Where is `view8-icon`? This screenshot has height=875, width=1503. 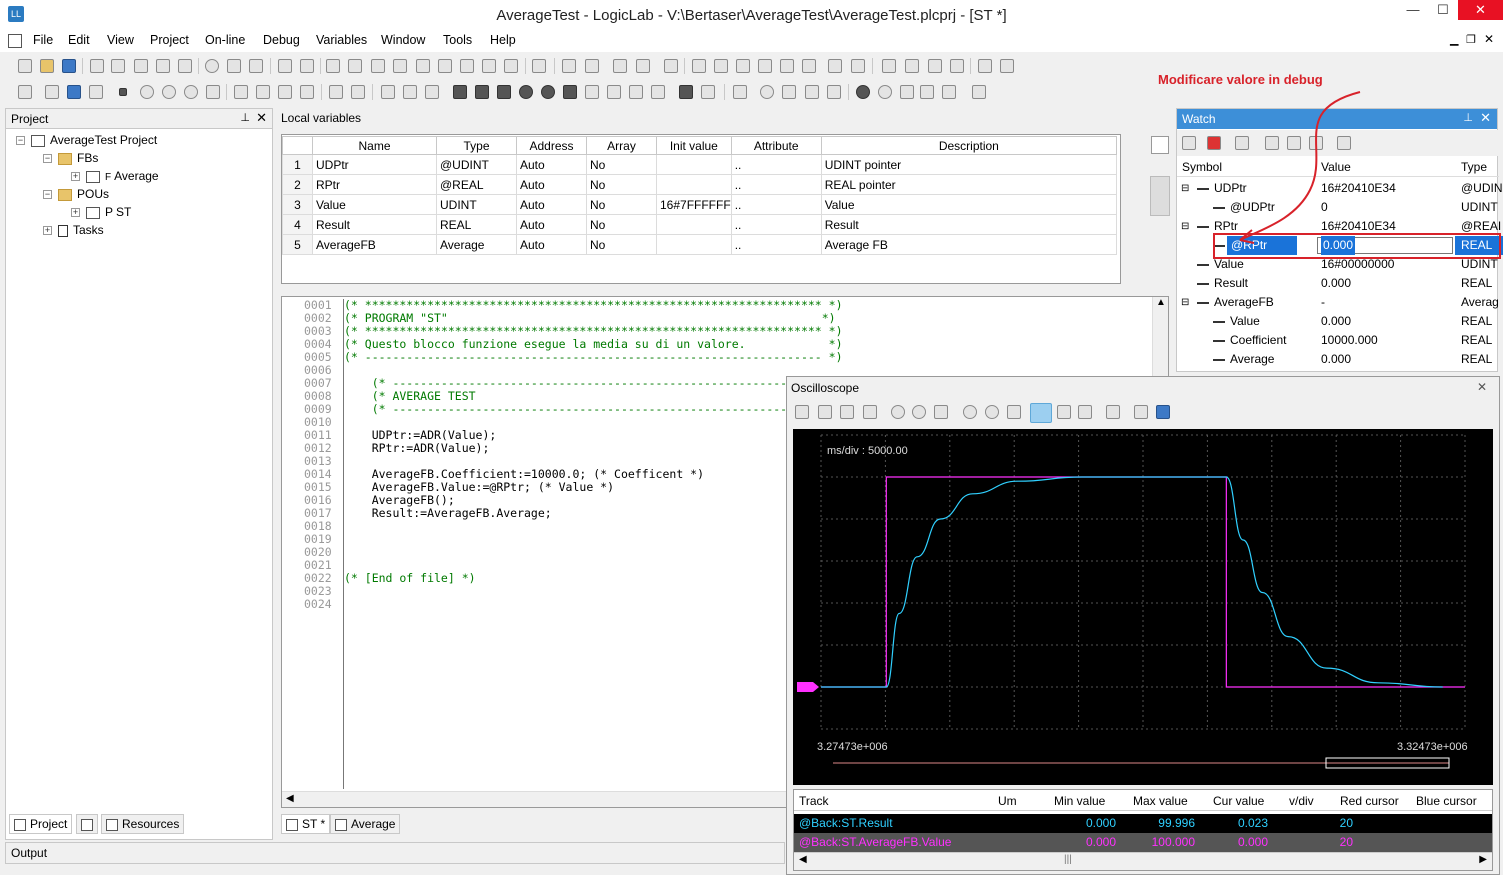 view8-icon is located at coordinates (489, 66).